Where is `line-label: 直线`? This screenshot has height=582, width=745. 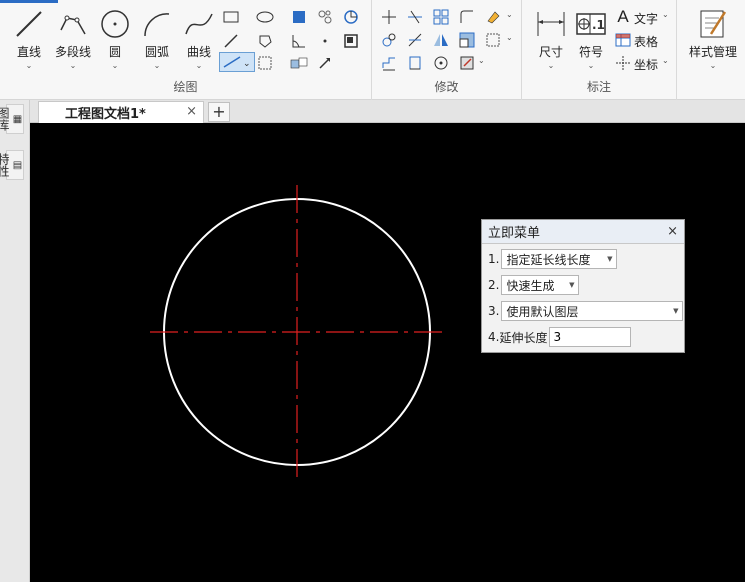
line-label: 直线 is located at coordinates (28, 52).